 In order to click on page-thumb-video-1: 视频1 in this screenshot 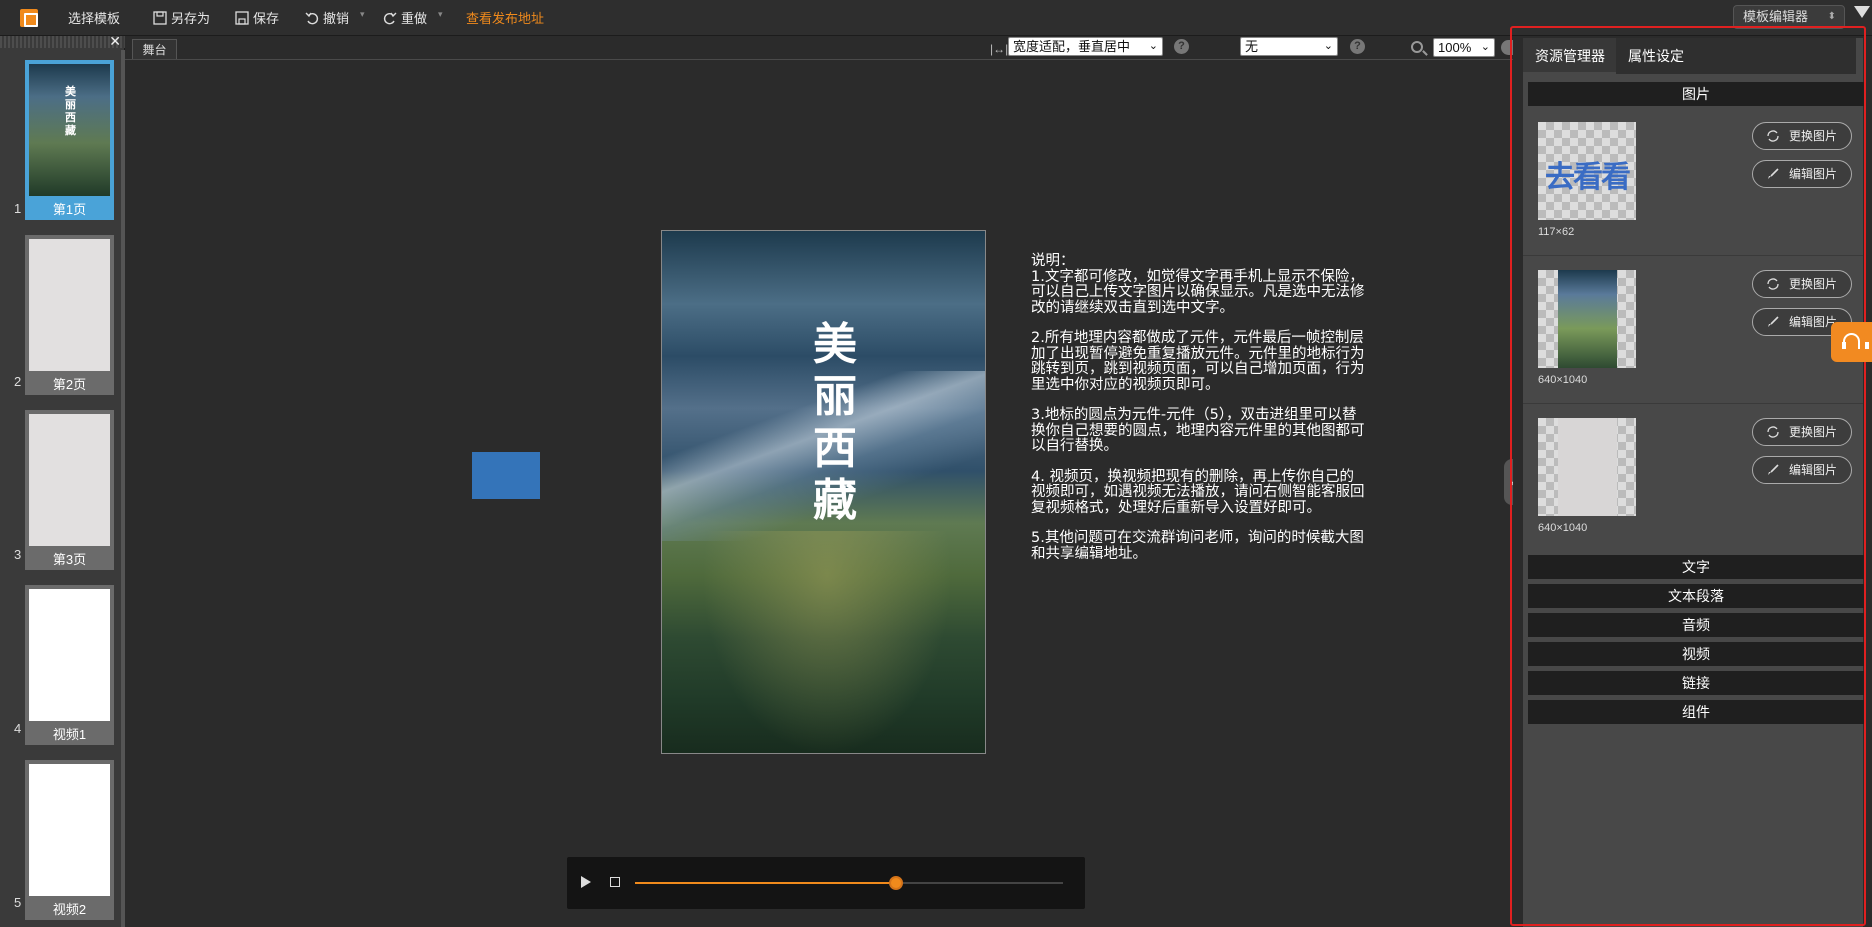, I will do `click(69, 665)`.